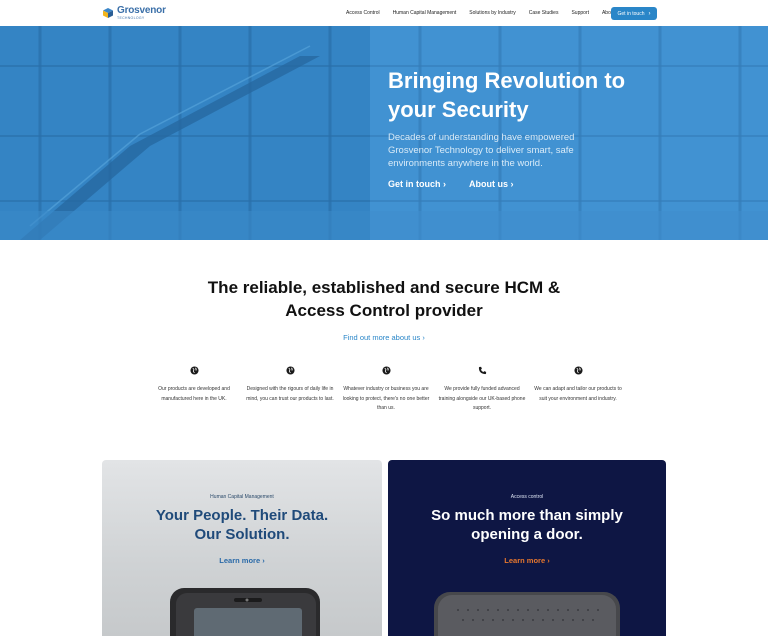  I want to click on provider-heading-line-2: Access Control provider, so click(384, 310).